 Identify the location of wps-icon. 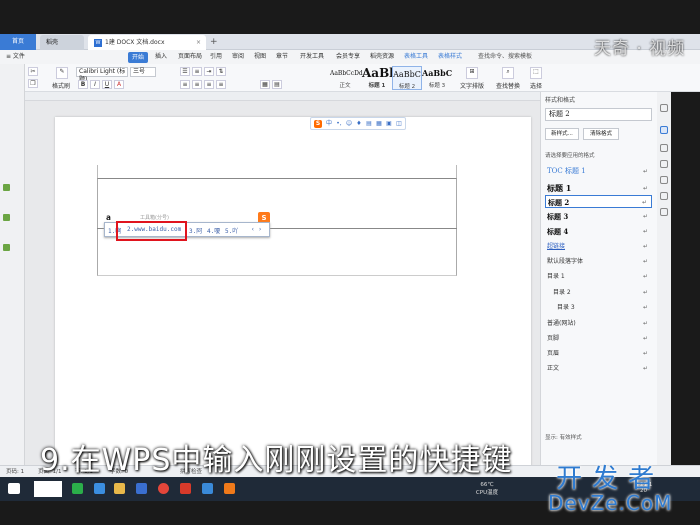
(185, 488).